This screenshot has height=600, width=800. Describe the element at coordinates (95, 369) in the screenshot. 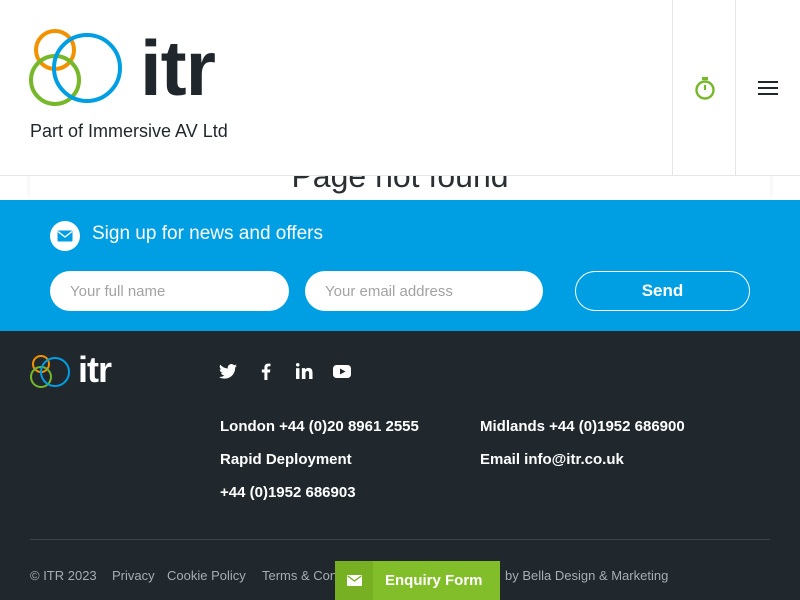

I see `footer-logo-wordmark: itr` at that location.